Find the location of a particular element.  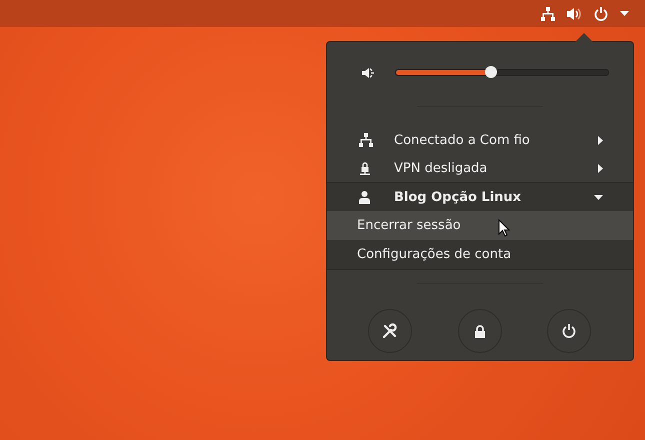

menu-item: Conectado a Com fio is located at coordinates (480, 140).